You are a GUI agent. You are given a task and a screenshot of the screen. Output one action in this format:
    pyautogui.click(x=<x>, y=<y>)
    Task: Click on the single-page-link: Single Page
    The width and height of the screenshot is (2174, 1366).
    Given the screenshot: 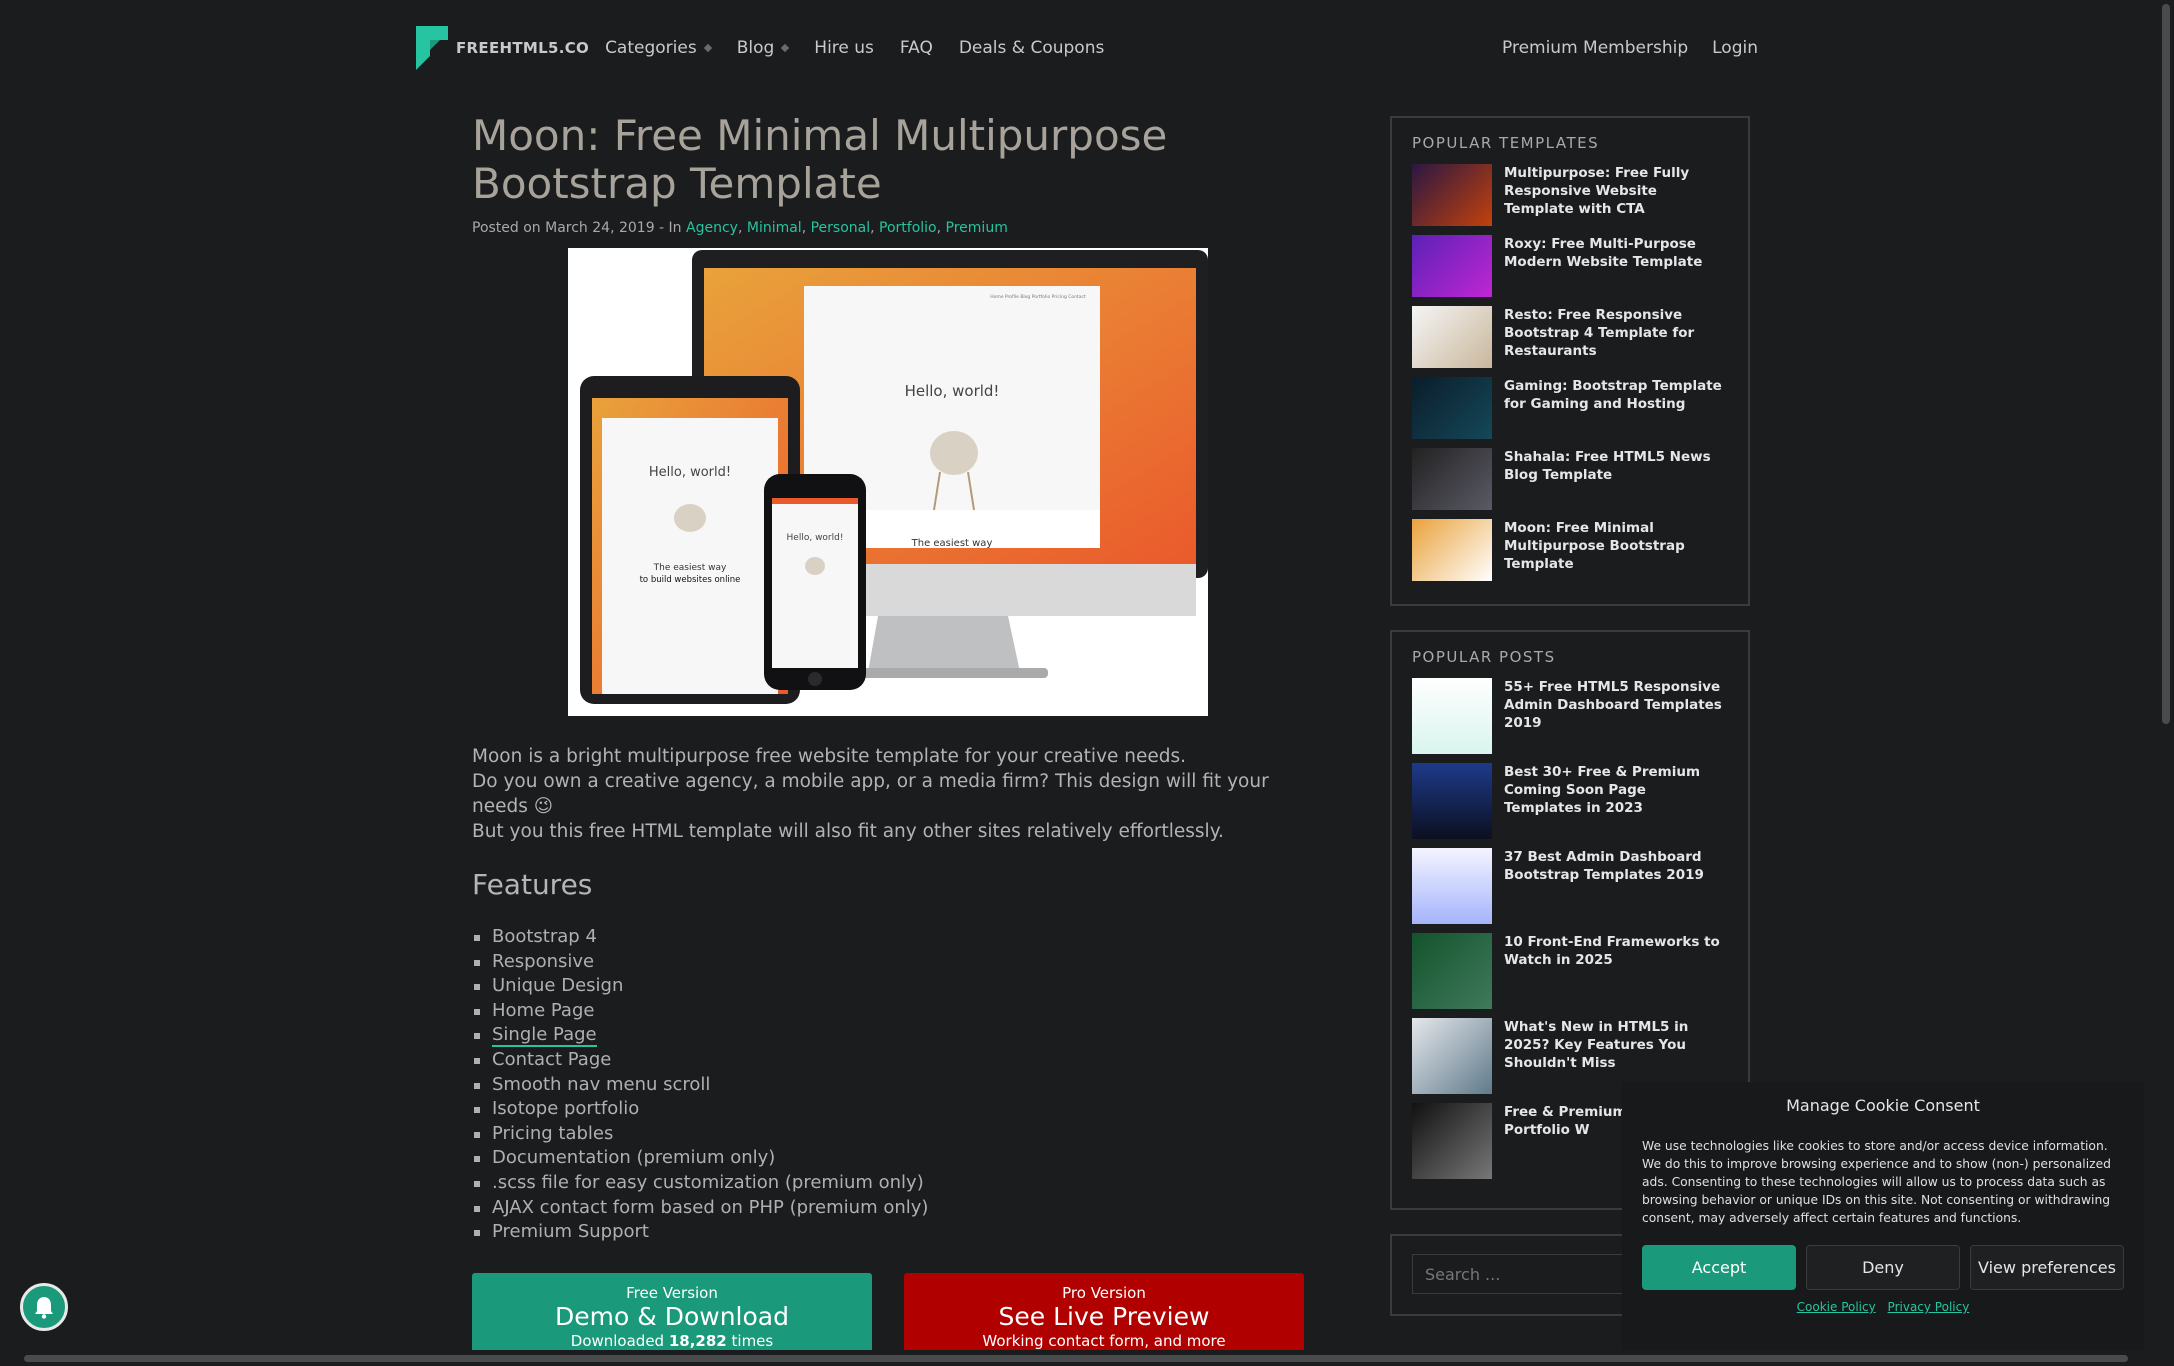 What is the action you would take?
    pyautogui.click(x=544, y=1036)
    